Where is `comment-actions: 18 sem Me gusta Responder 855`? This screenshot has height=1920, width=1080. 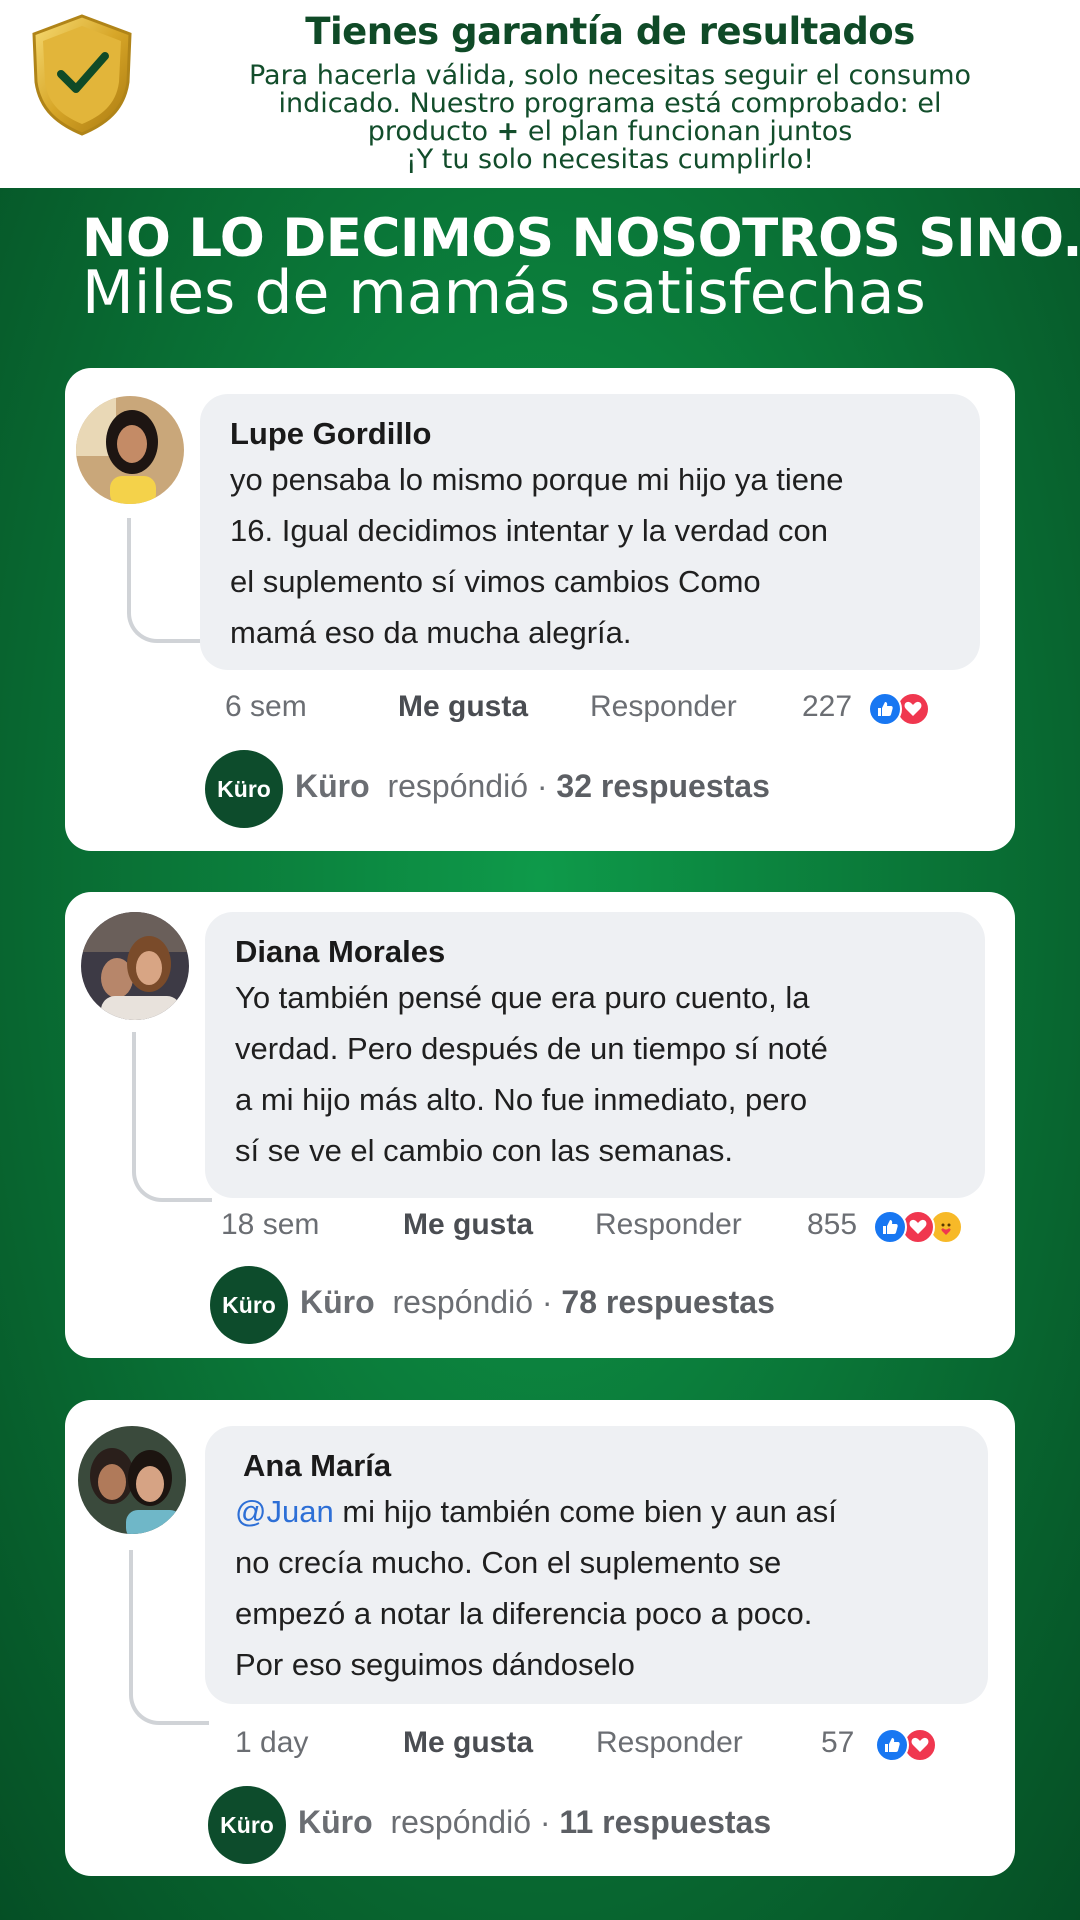 comment-actions: 18 sem Me gusta Responder 855 is located at coordinates (616, 1229).